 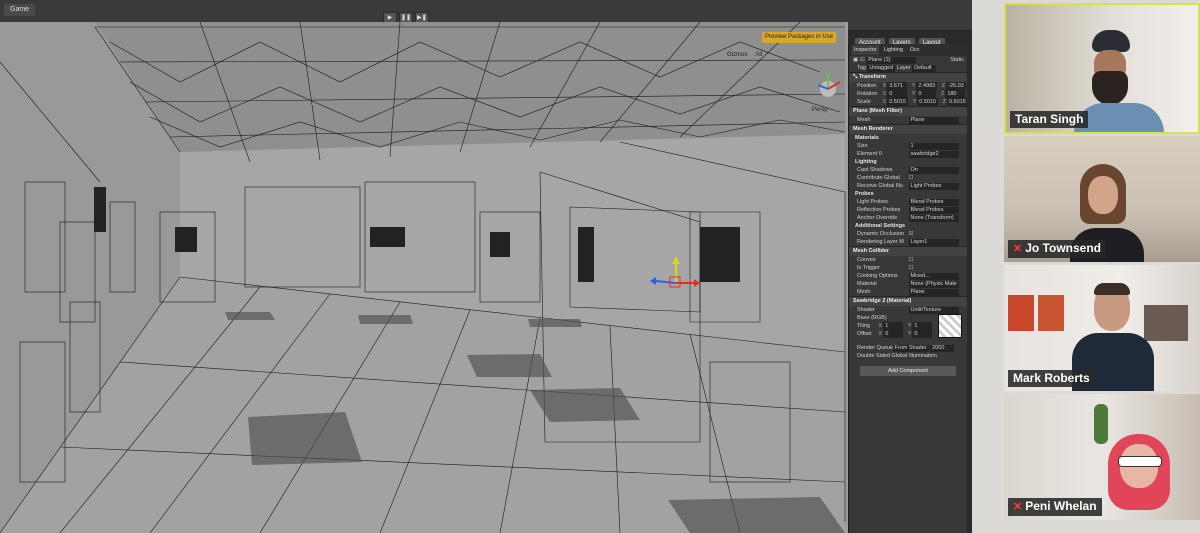 What do you see at coordinates (898, 102) in the screenshot?
I see `scale-x-field: 0.5015` at bounding box center [898, 102].